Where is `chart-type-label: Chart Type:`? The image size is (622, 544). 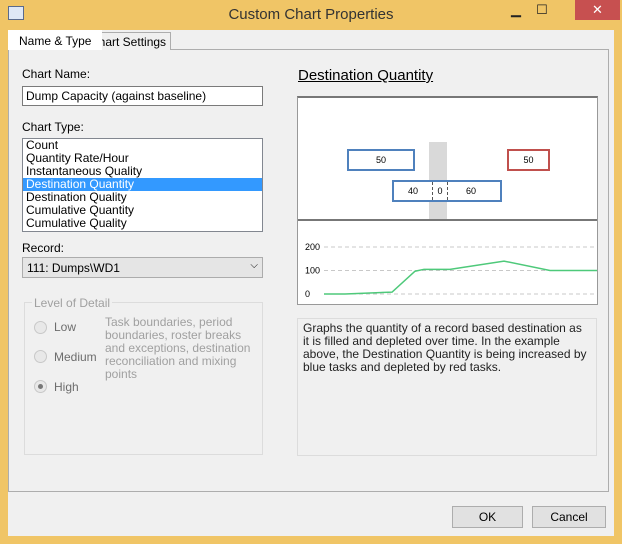
chart-type-label: Chart Type: is located at coordinates (53, 127).